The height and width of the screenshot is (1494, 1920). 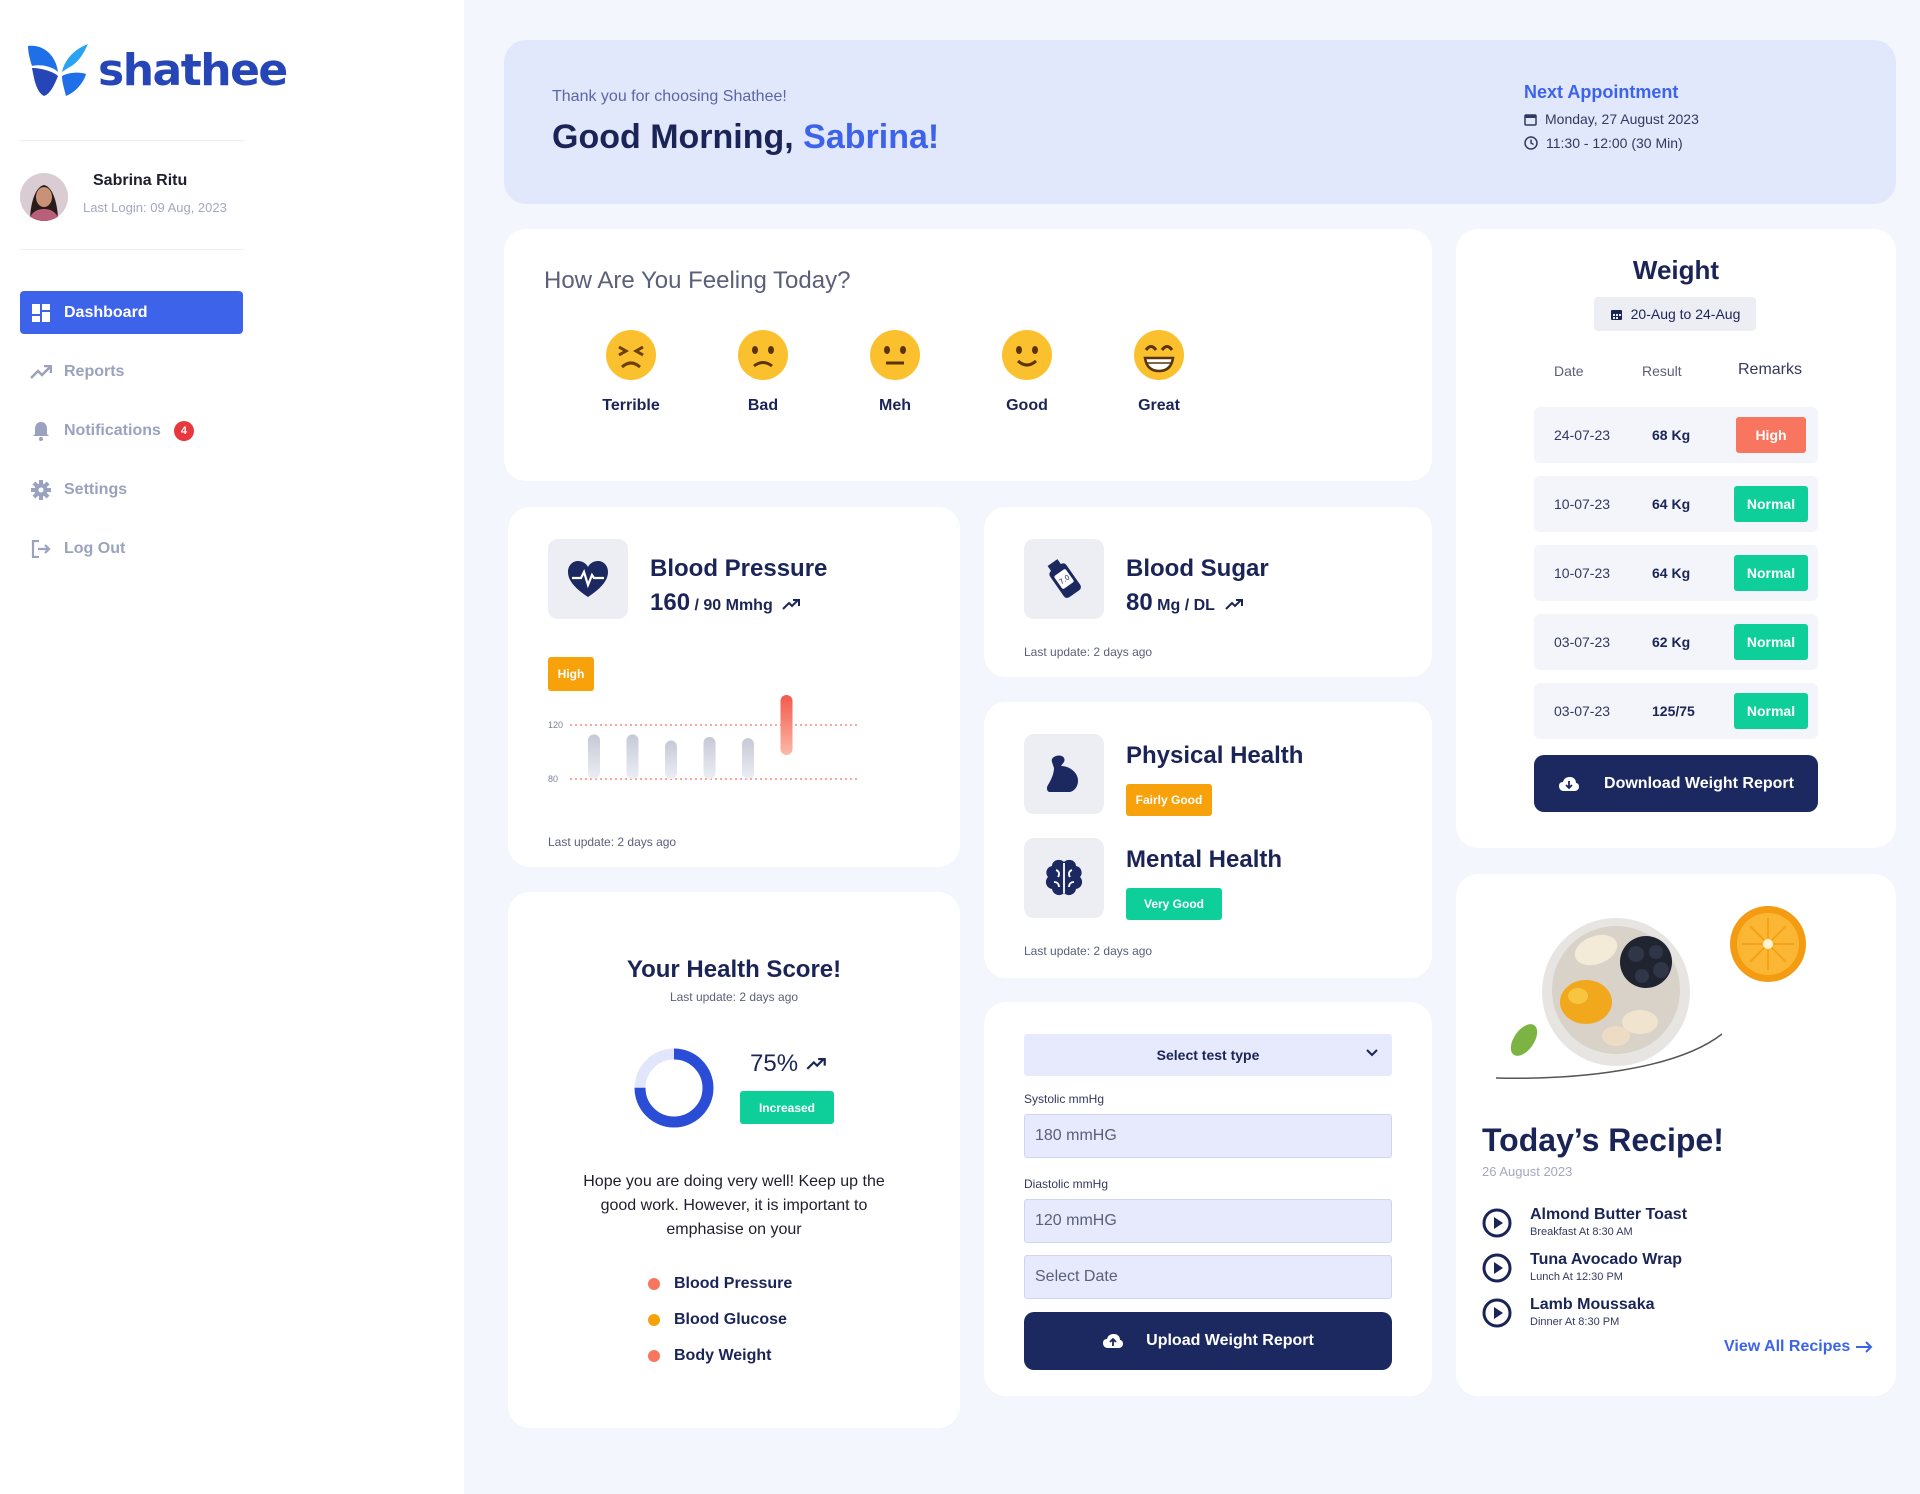 I want to click on download-weight-report-button: Download Weight Report, so click(x=1676, y=783).